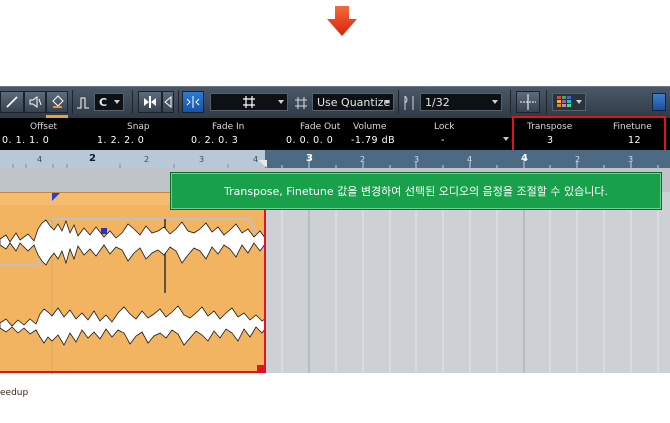 This screenshot has width=670, height=423. I want to click on color-palette-icon, so click(564, 101).